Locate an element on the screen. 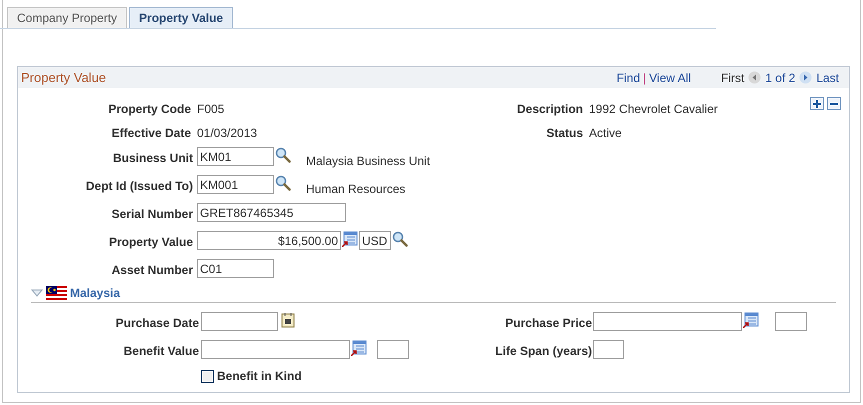 The image size is (863, 405). field-label: Effective Date is located at coordinates (151, 133).